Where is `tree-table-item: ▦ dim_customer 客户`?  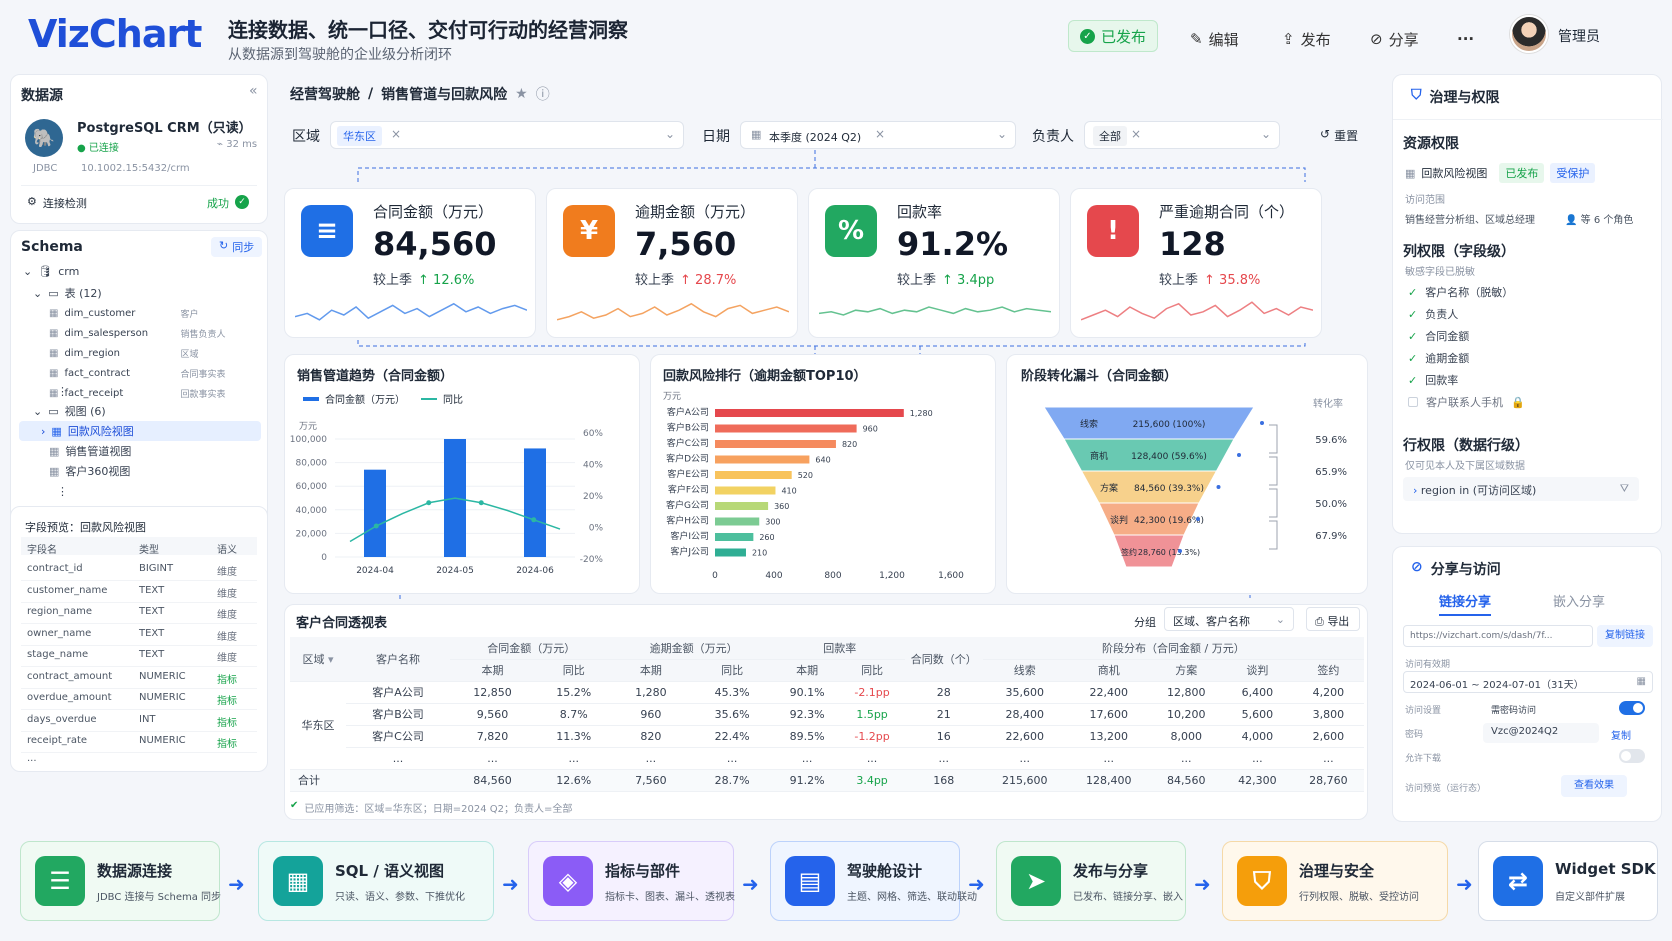
tree-table-item: ▦ dim_customer 客户 is located at coordinates (154, 313).